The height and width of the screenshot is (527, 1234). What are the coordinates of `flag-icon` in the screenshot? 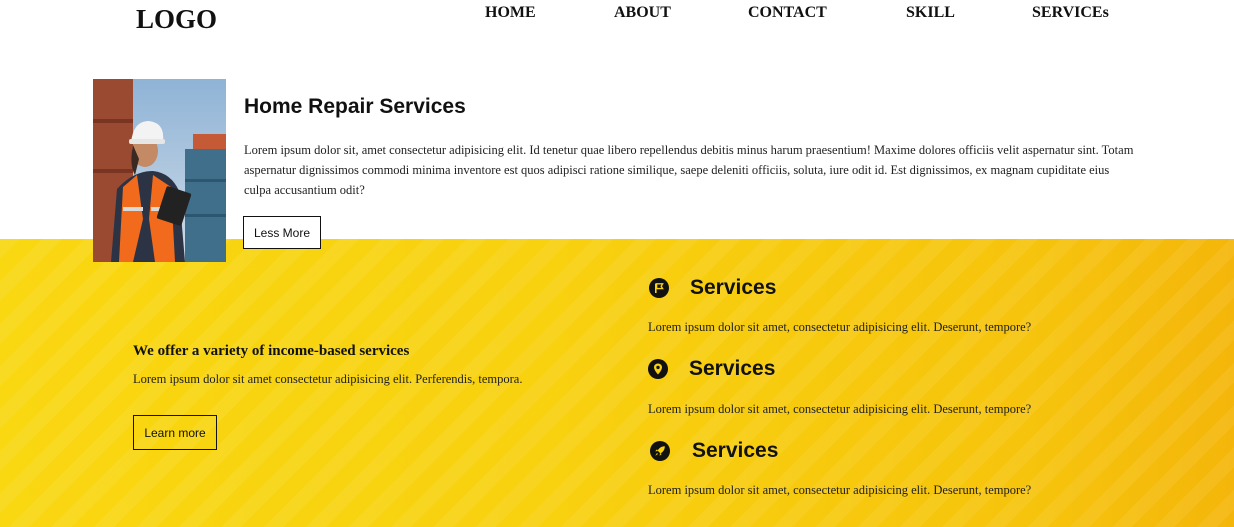 It's located at (659, 288).